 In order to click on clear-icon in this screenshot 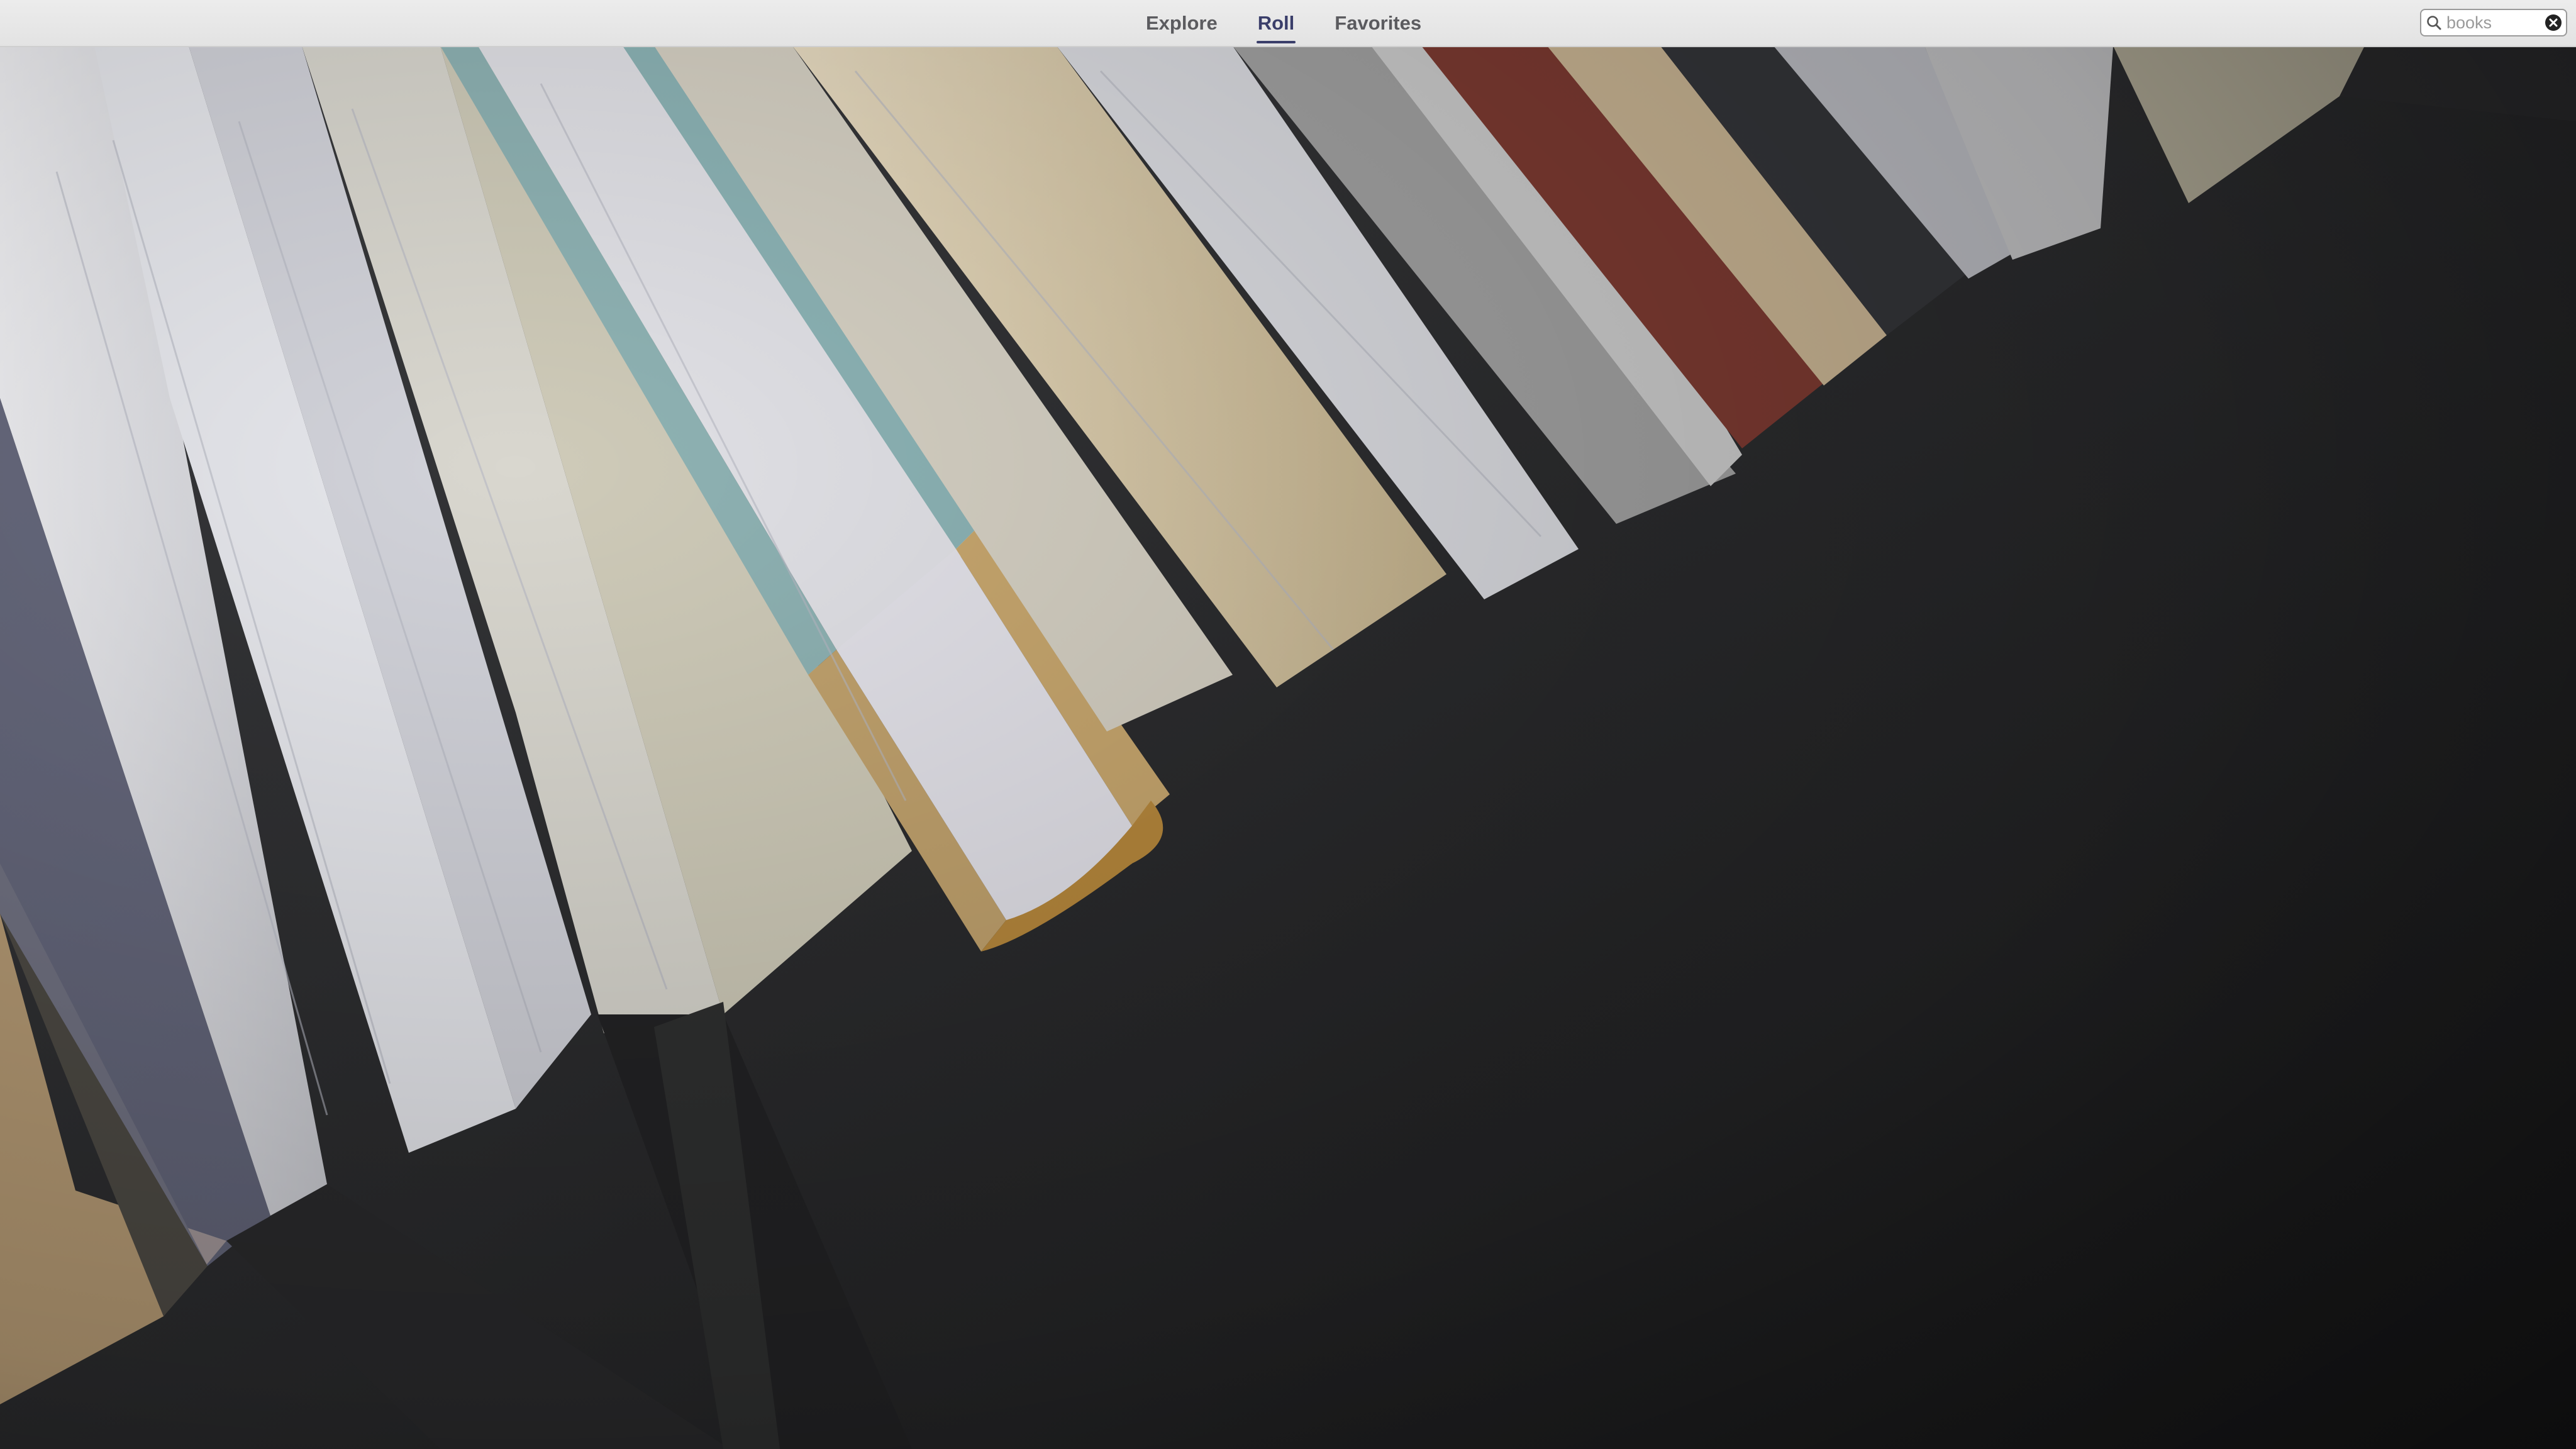, I will do `click(2553, 23)`.